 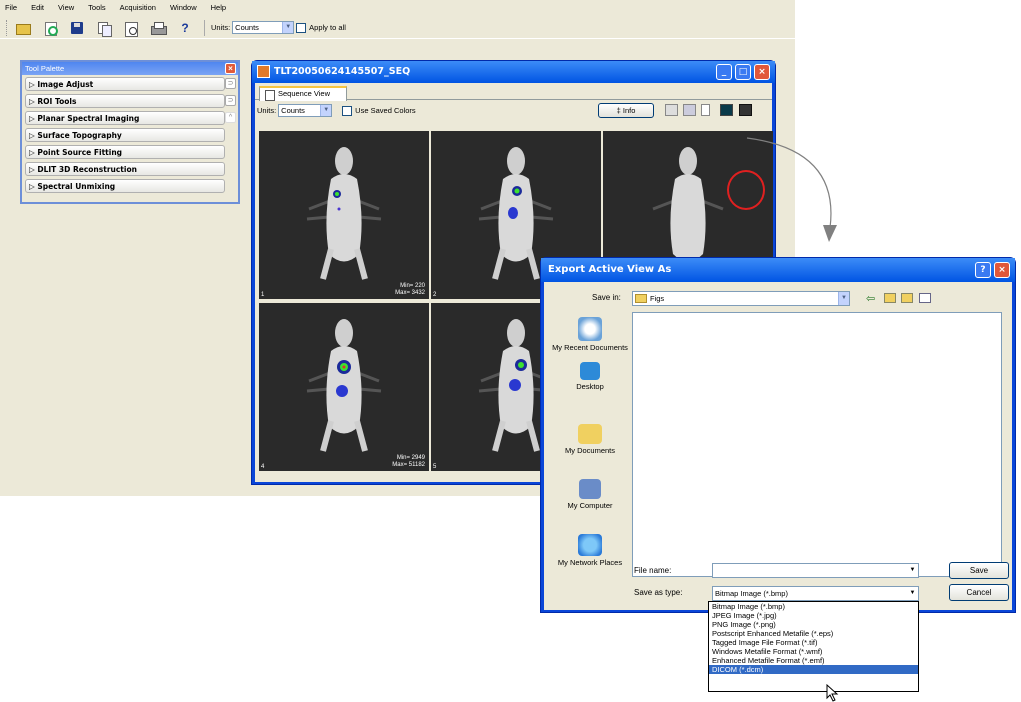 What do you see at coordinates (23, 28) in the screenshot?
I see `open-folder-icon` at bounding box center [23, 28].